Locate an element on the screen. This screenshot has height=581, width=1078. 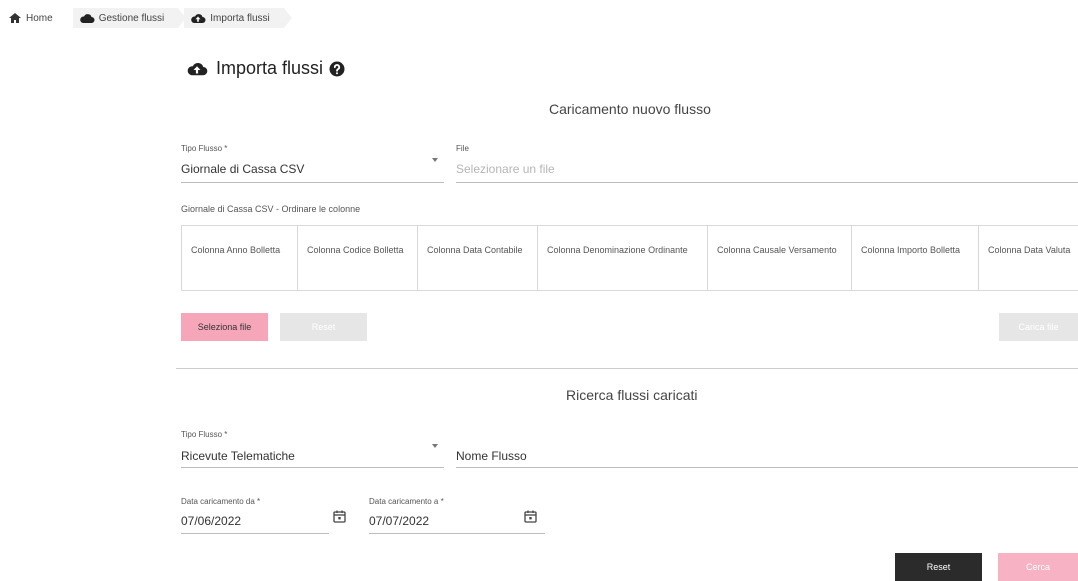
breadcrumb-gestione-label: Gestione flussi is located at coordinates (131, 18).